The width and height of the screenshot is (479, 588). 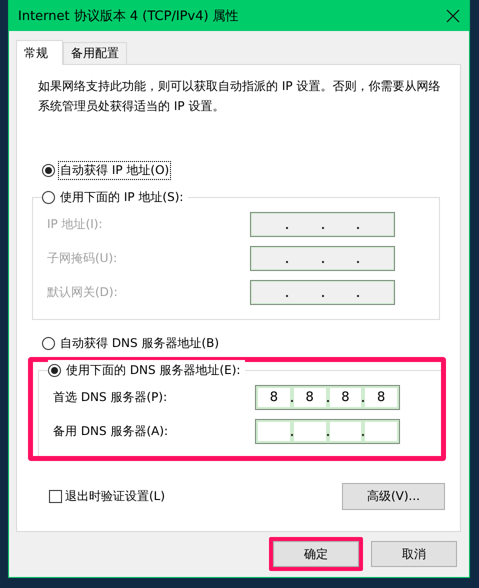 What do you see at coordinates (327, 397) in the screenshot?
I see `ip-address-field: 8 8 8 8` at bounding box center [327, 397].